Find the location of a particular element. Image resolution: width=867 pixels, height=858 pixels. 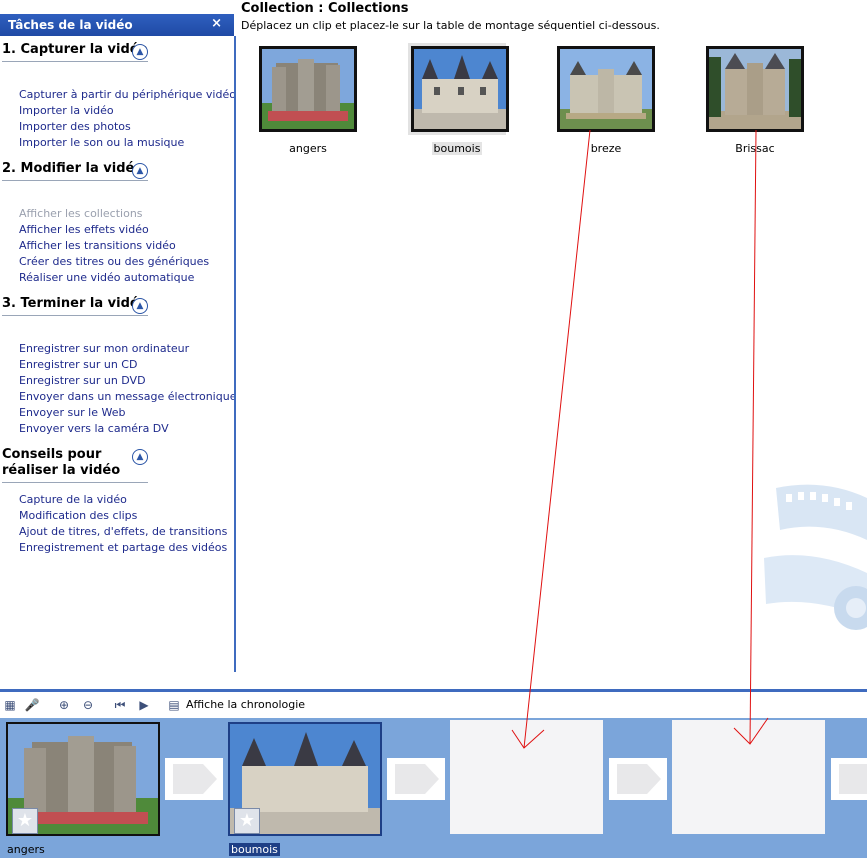

task-pane-header: Tâches de la vidéo × is located at coordinates (117, 25).